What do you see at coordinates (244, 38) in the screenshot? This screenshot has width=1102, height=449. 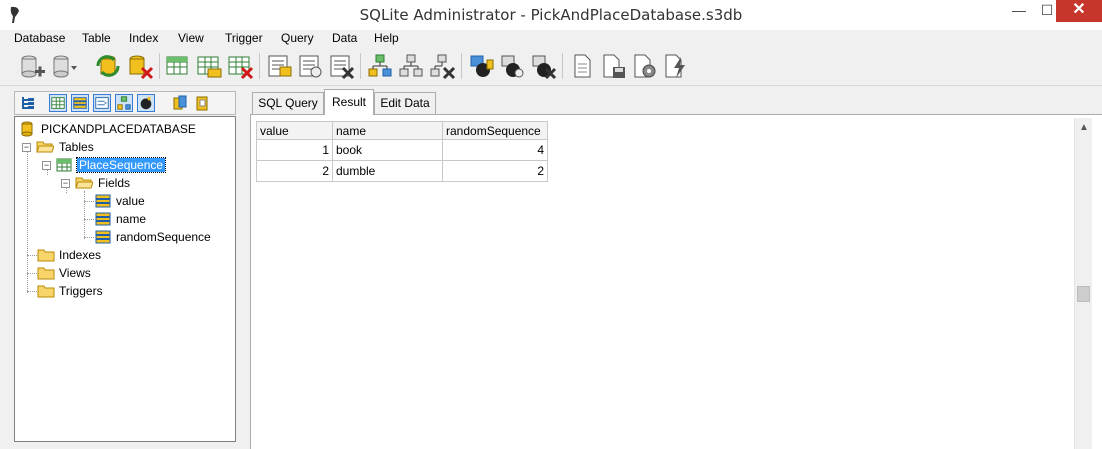 I see `menu-trigger: Trigger` at bounding box center [244, 38].